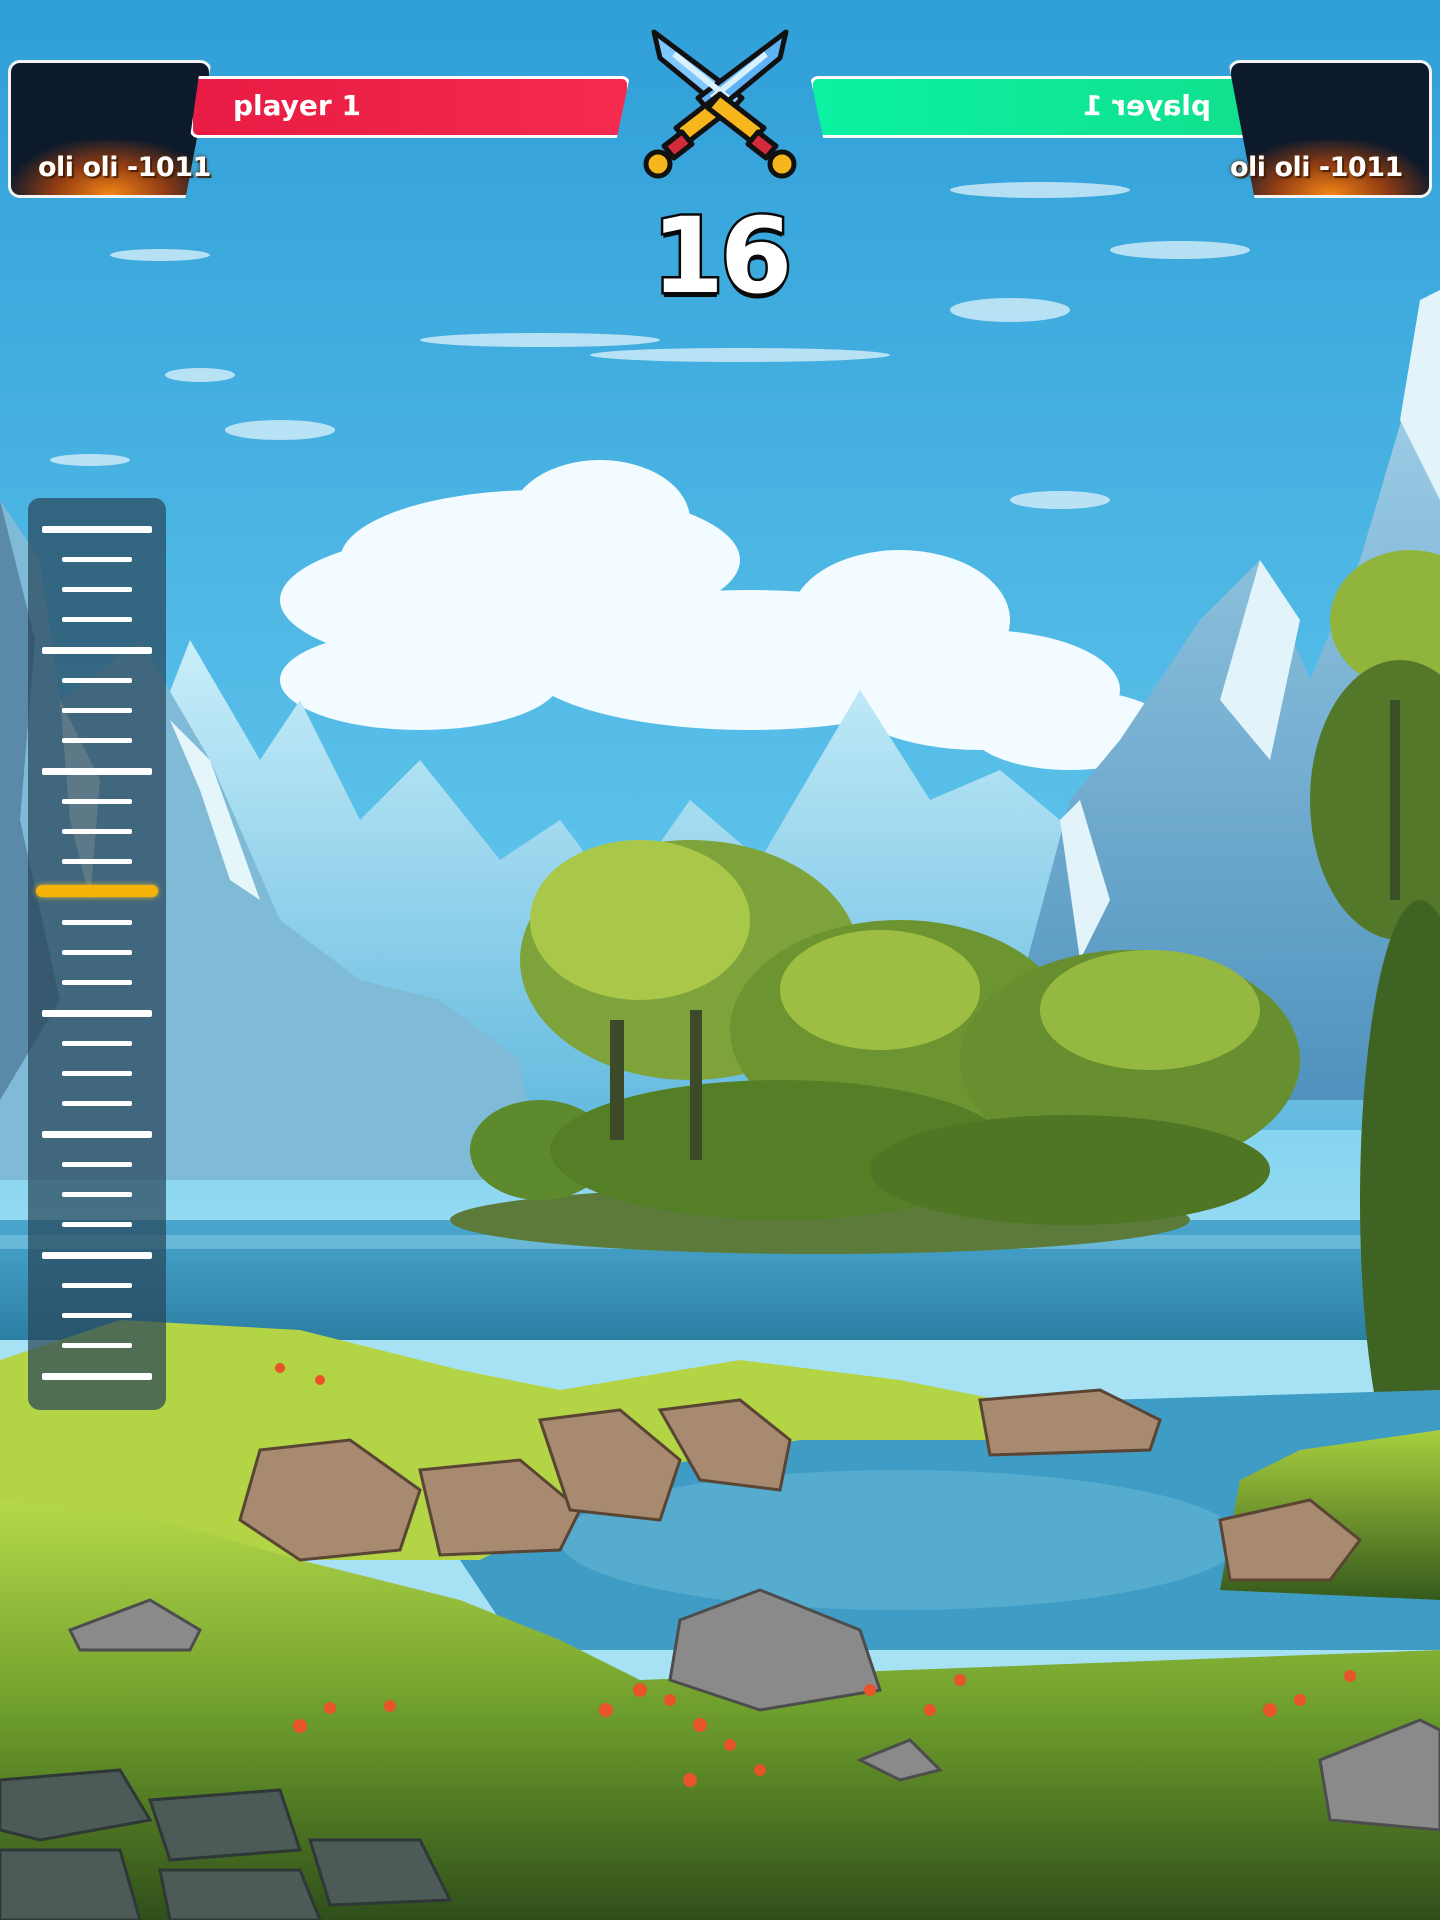  I want to click on player-left-avatar-caption: oli oli -1011, so click(124, 167).